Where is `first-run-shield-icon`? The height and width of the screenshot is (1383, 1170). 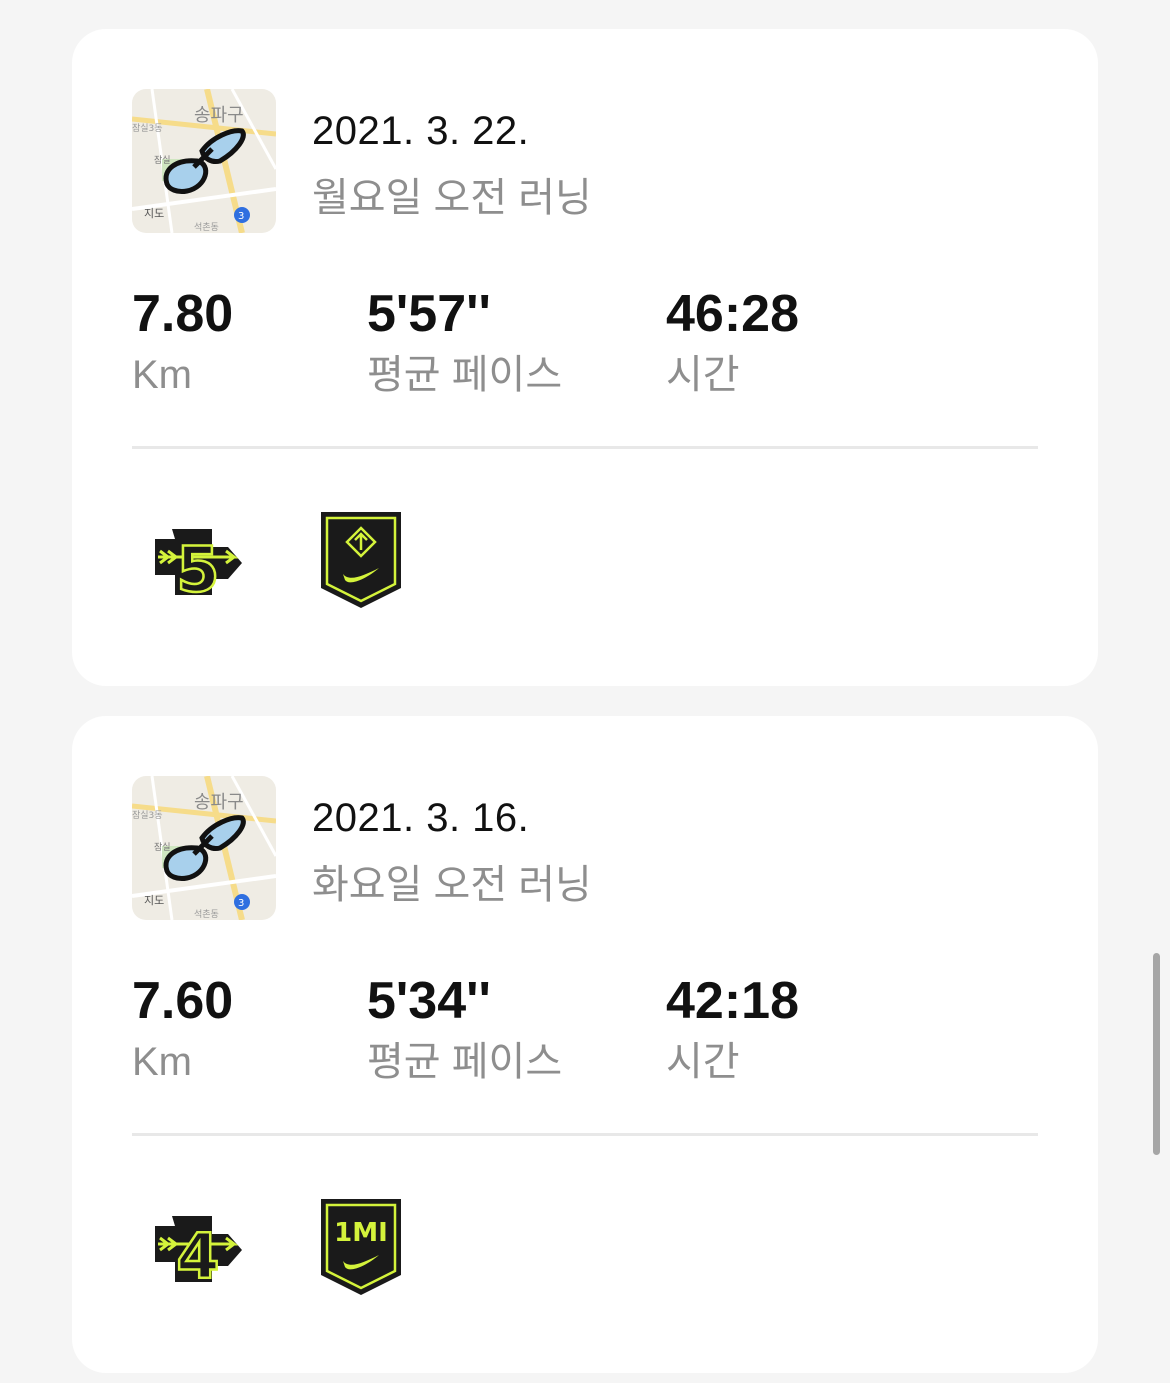 first-run-shield-icon is located at coordinates (361, 560).